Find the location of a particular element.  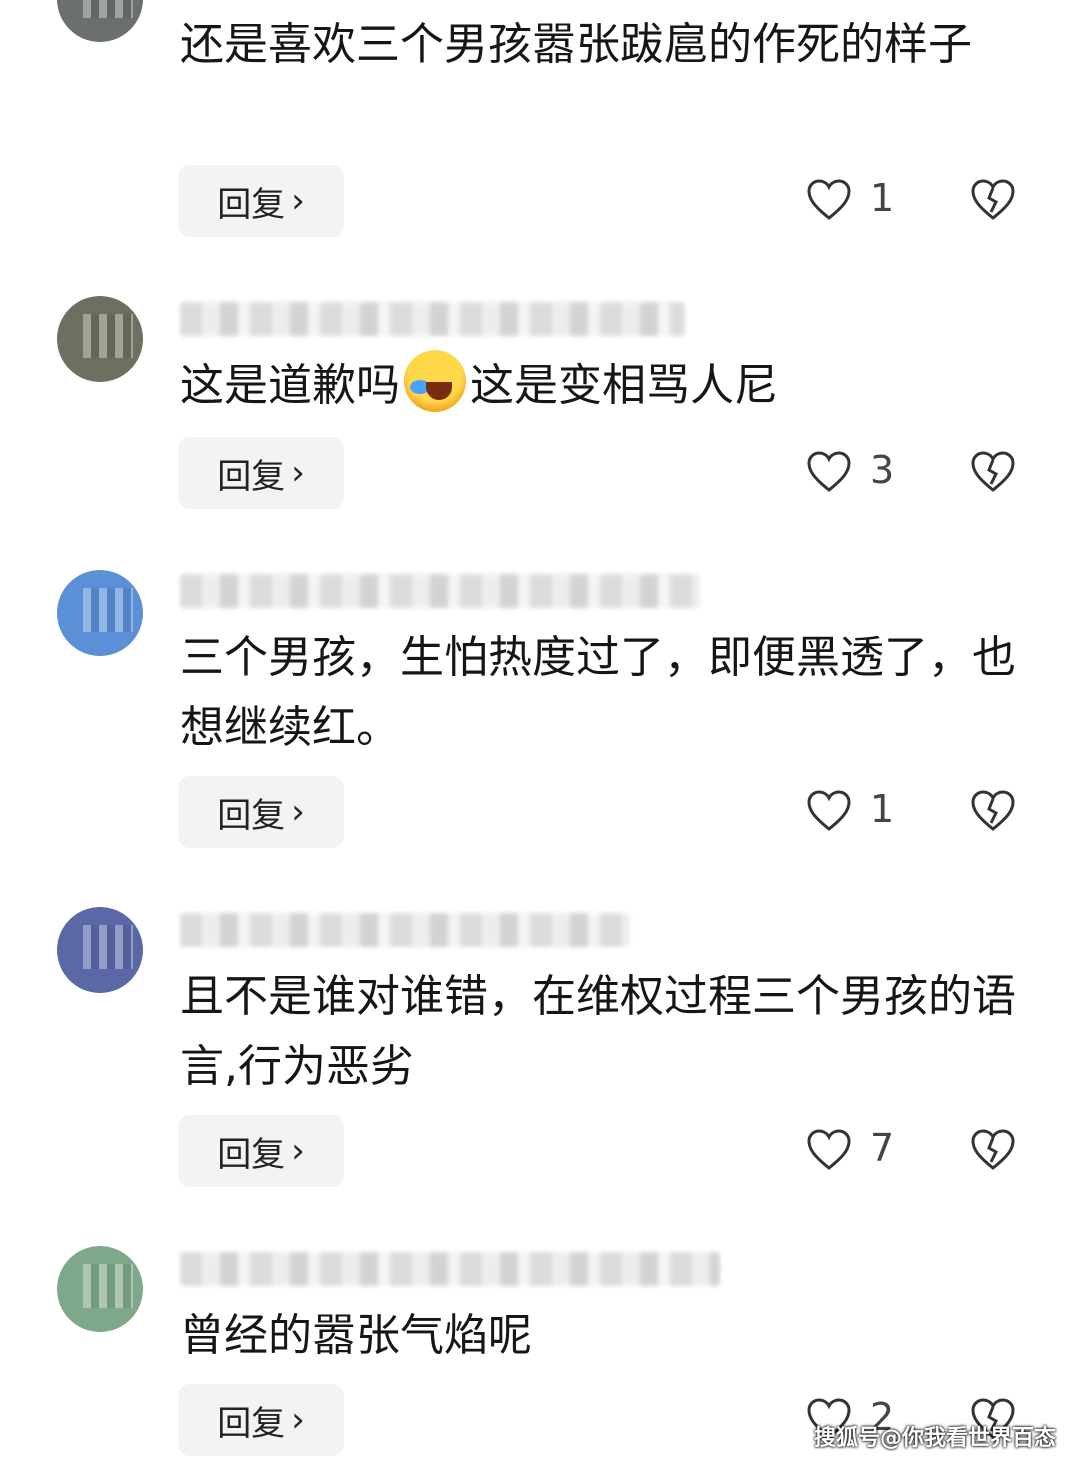

laughing-crying-emoji-icon is located at coordinates (435, 381).